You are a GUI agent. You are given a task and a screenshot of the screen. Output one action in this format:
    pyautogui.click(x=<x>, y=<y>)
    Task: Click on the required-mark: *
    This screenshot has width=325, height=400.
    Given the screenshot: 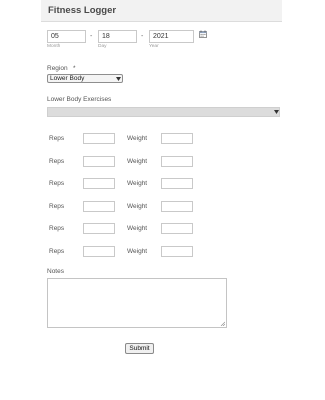 What is the action you would take?
    pyautogui.click(x=74, y=68)
    